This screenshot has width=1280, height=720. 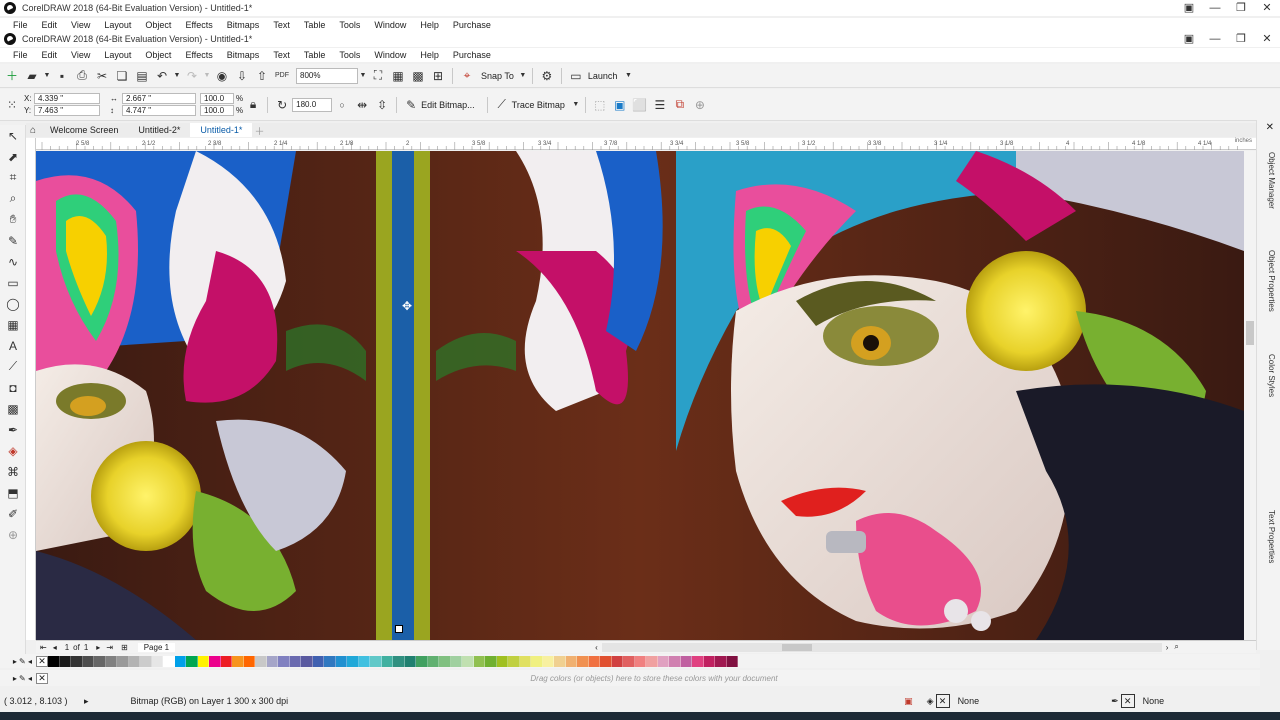 What do you see at coordinates (382, 105) in the screenshot?
I see `mirror-vertical-icon: ⇳` at bounding box center [382, 105].